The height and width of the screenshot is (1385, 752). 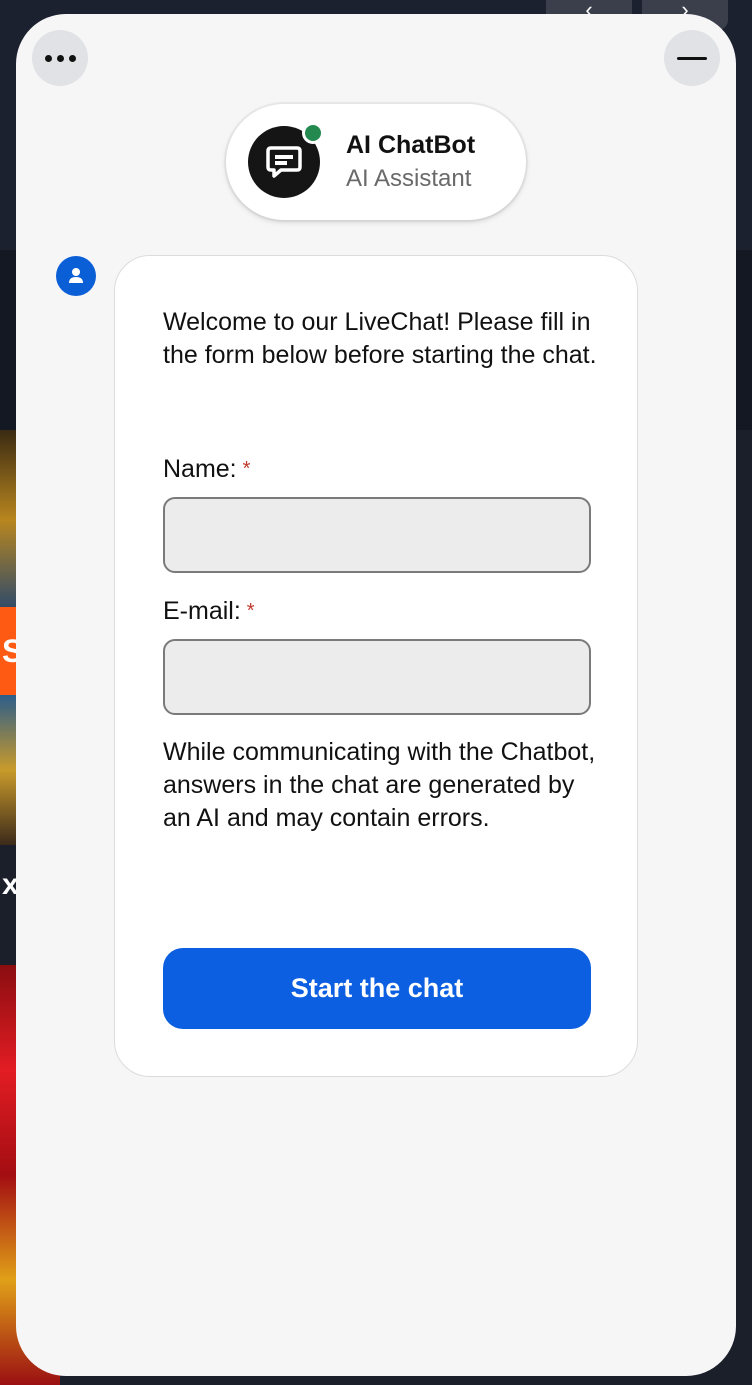 I want to click on email-label-text: E-mail:, so click(x=202, y=611).